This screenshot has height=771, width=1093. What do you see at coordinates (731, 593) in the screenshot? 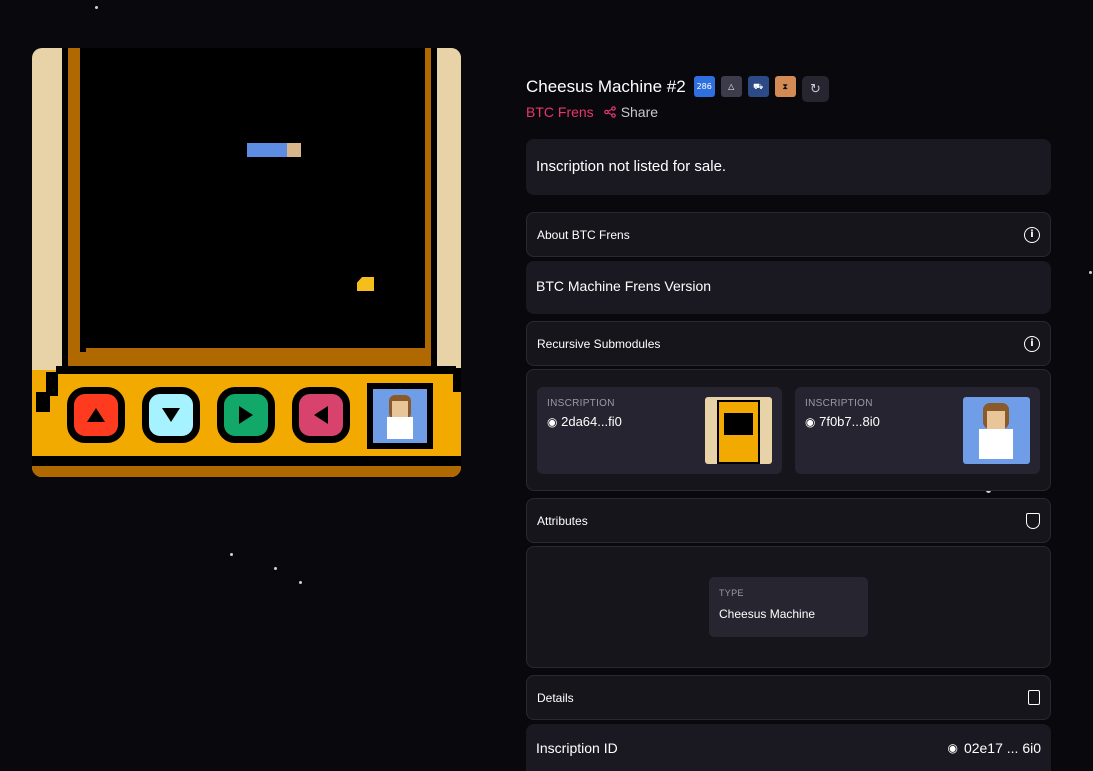
I see `attribute-label: TYPE` at bounding box center [731, 593].